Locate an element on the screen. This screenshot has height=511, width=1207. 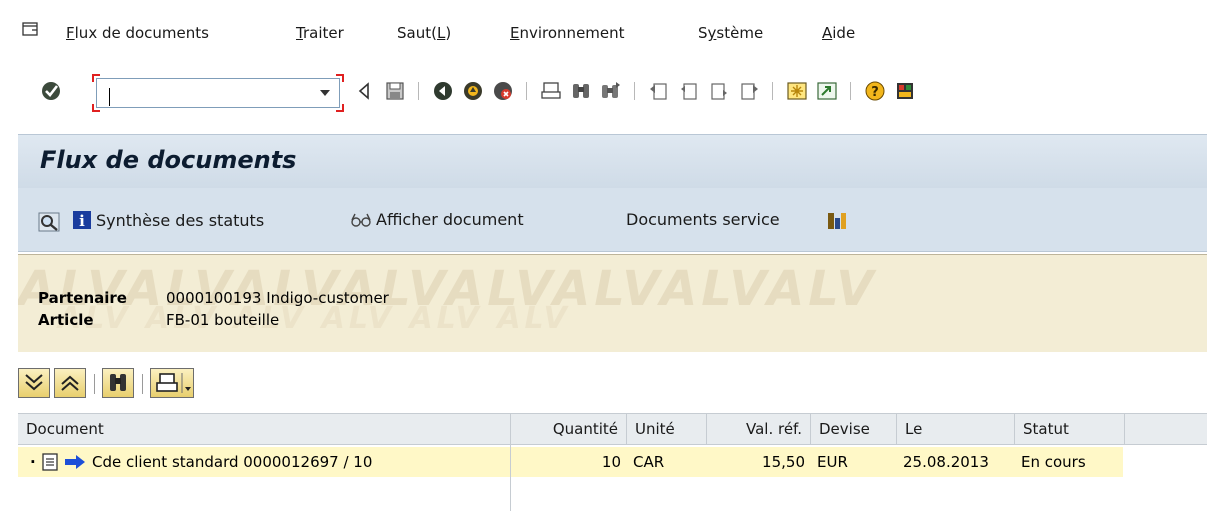
hierarchy-icon is located at coordinates (837, 221).